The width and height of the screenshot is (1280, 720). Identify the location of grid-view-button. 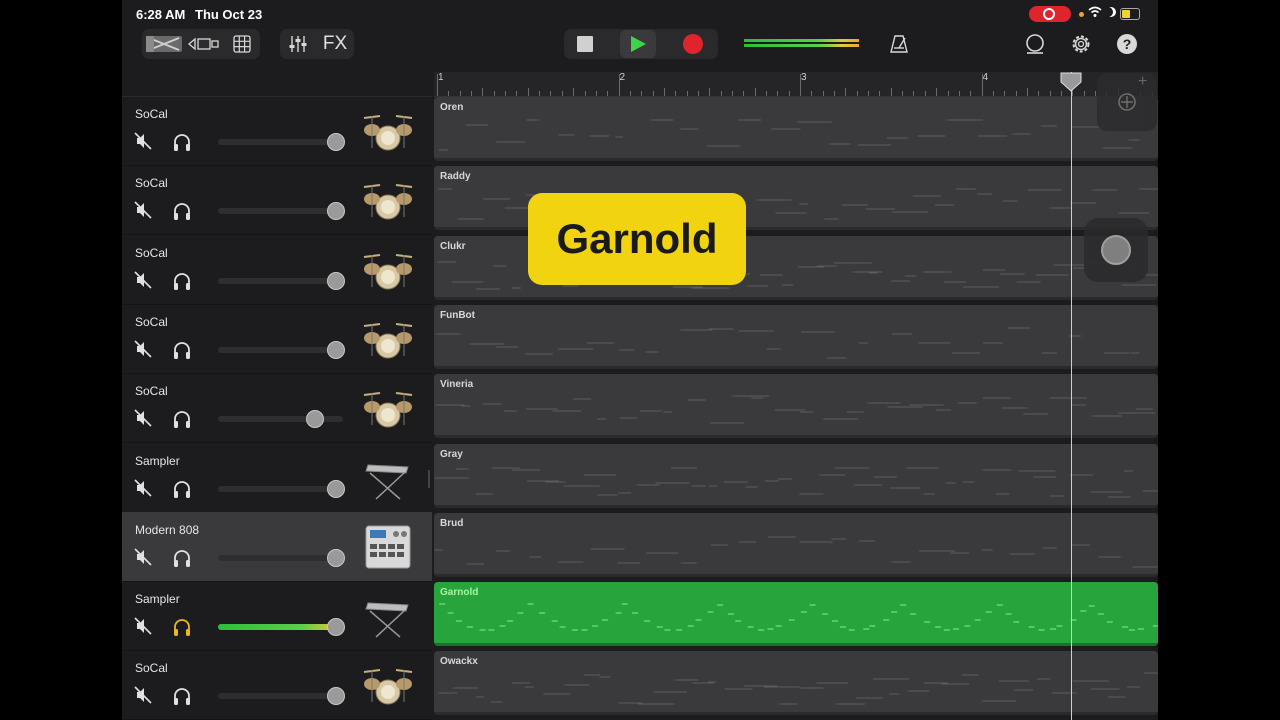
(242, 44).